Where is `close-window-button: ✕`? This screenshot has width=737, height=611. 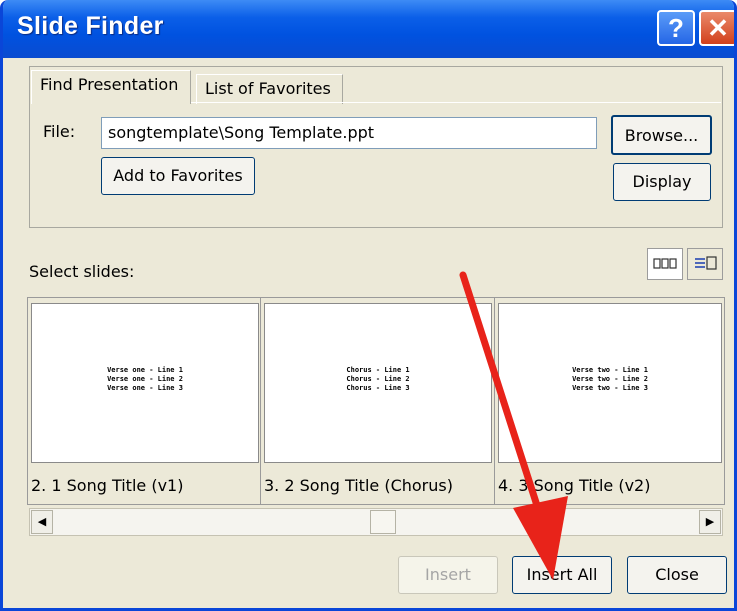
close-window-button: ✕ is located at coordinates (716, 28).